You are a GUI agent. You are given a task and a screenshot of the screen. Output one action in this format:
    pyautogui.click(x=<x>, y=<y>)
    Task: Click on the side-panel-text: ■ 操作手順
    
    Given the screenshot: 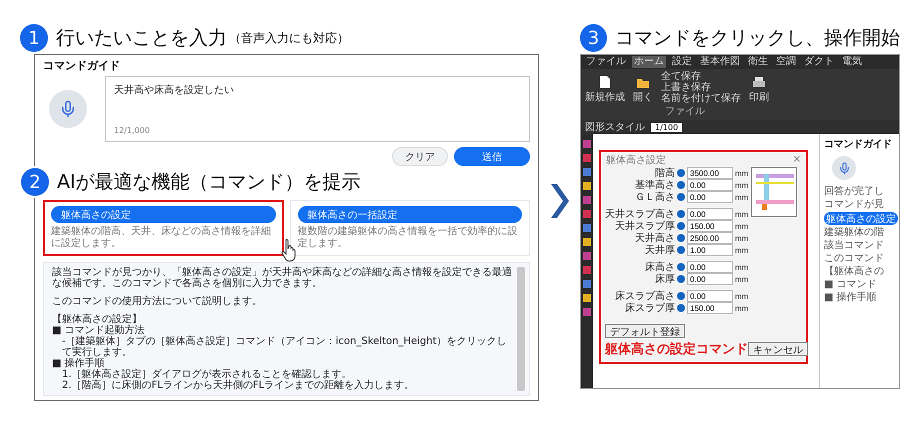 What is the action you would take?
    pyautogui.click(x=851, y=297)
    